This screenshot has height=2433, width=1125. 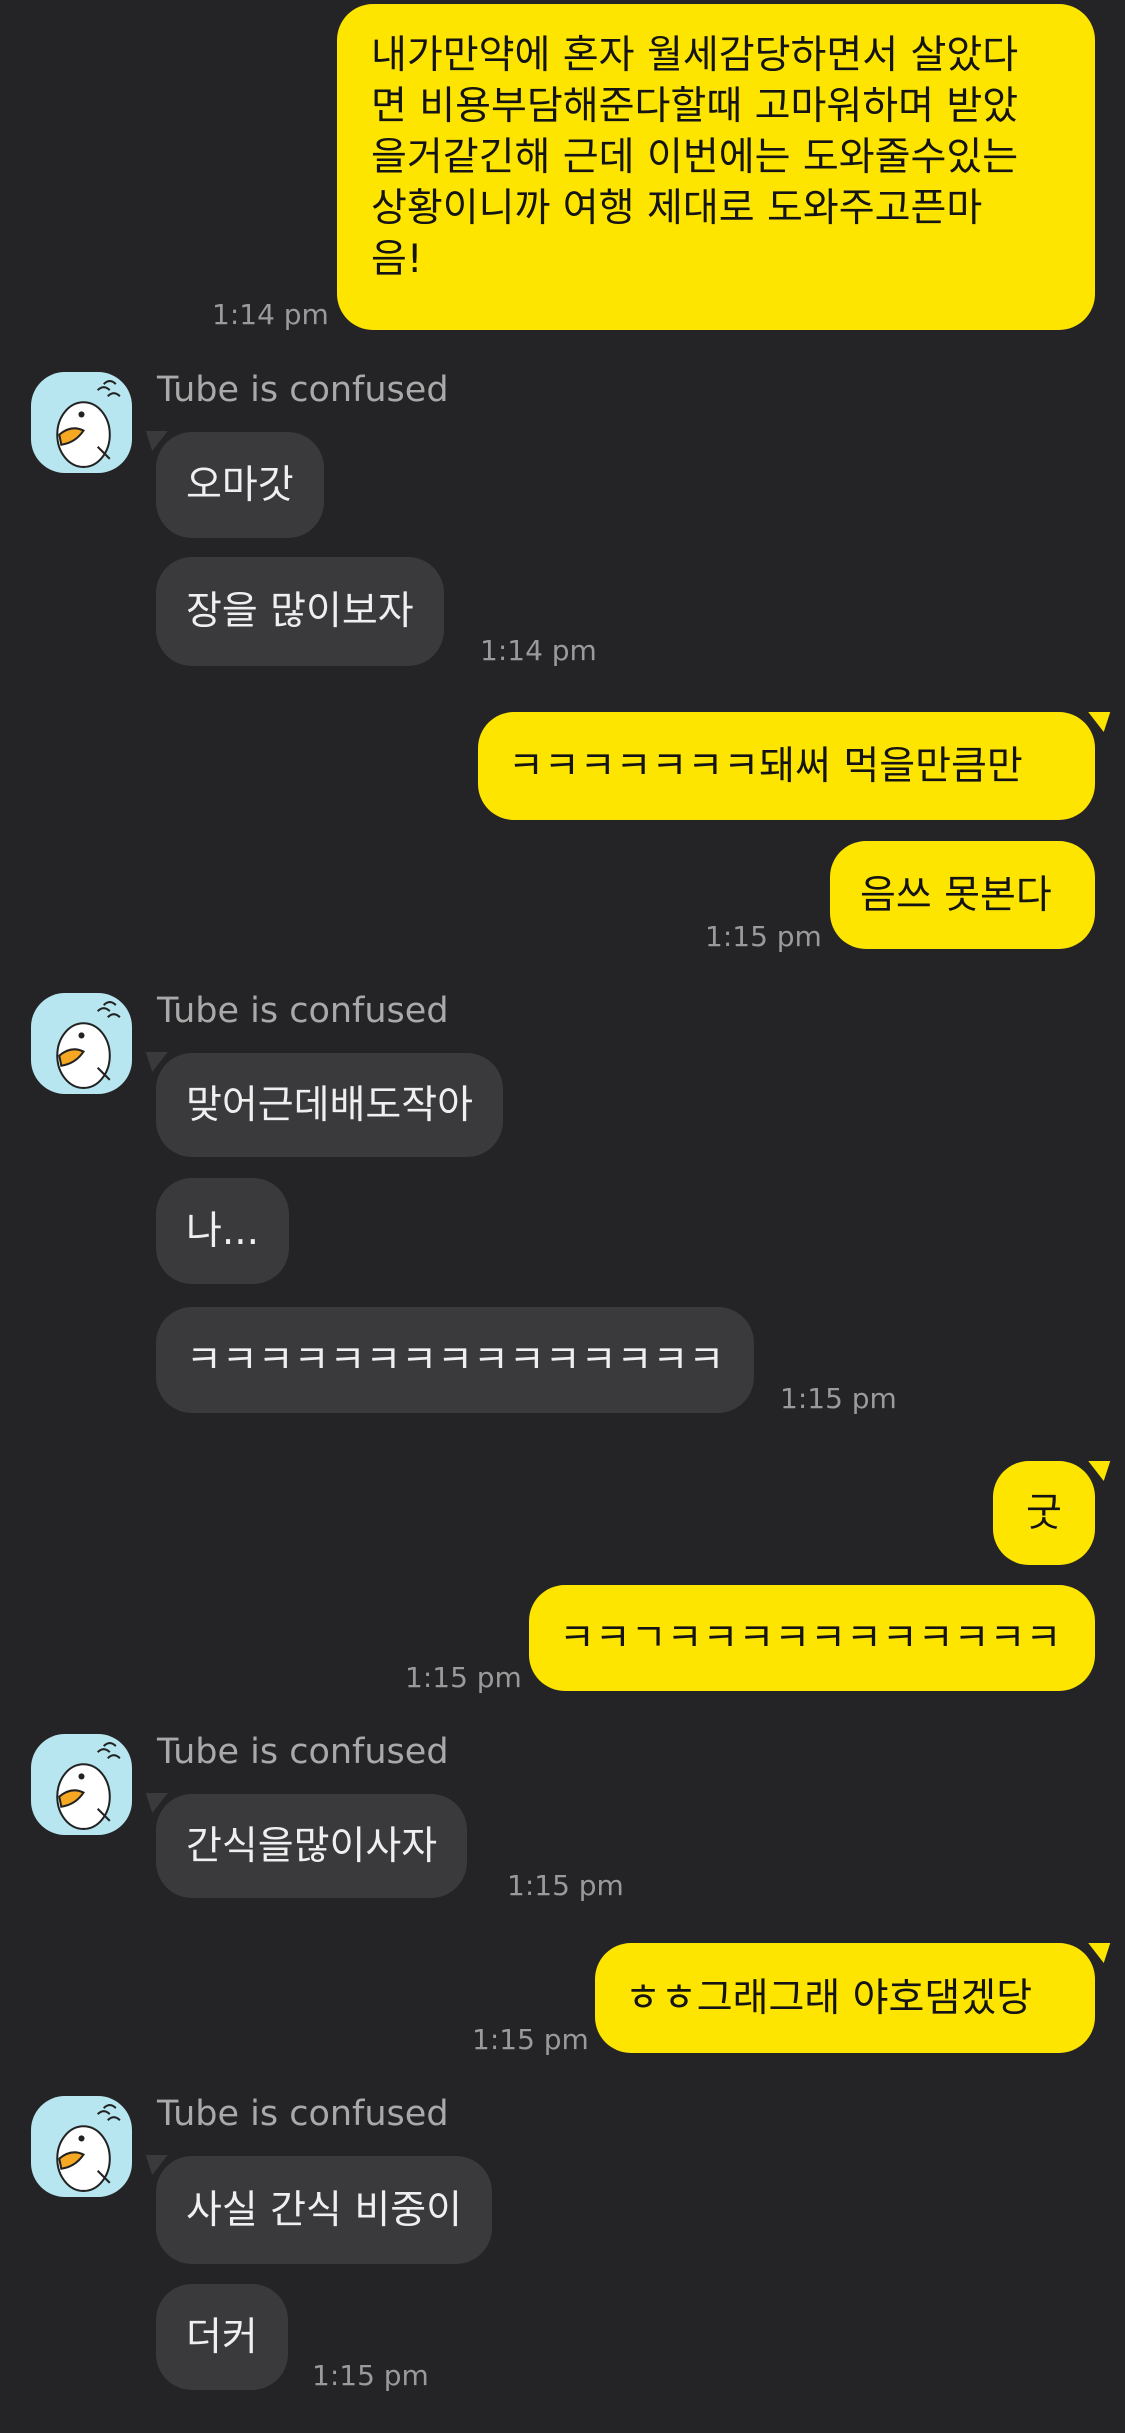 I want to click on message-text: 간식을많이사자, so click(x=312, y=1846).